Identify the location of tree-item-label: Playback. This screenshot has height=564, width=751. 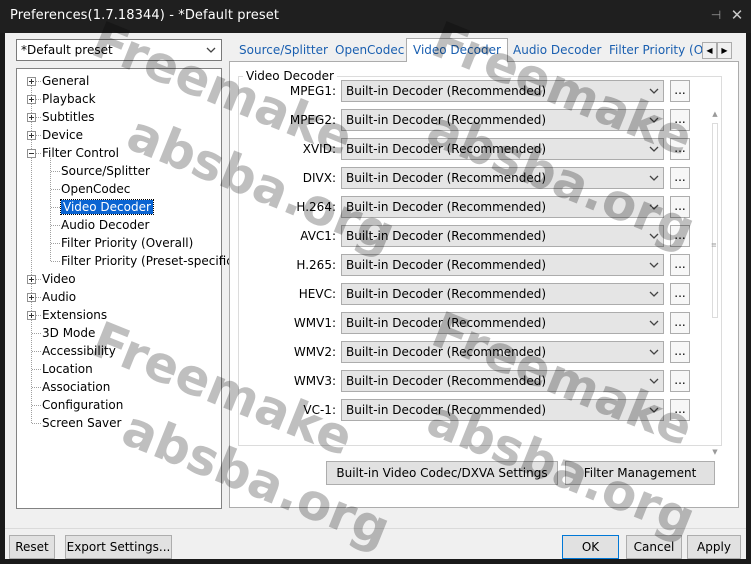
(69, 99).